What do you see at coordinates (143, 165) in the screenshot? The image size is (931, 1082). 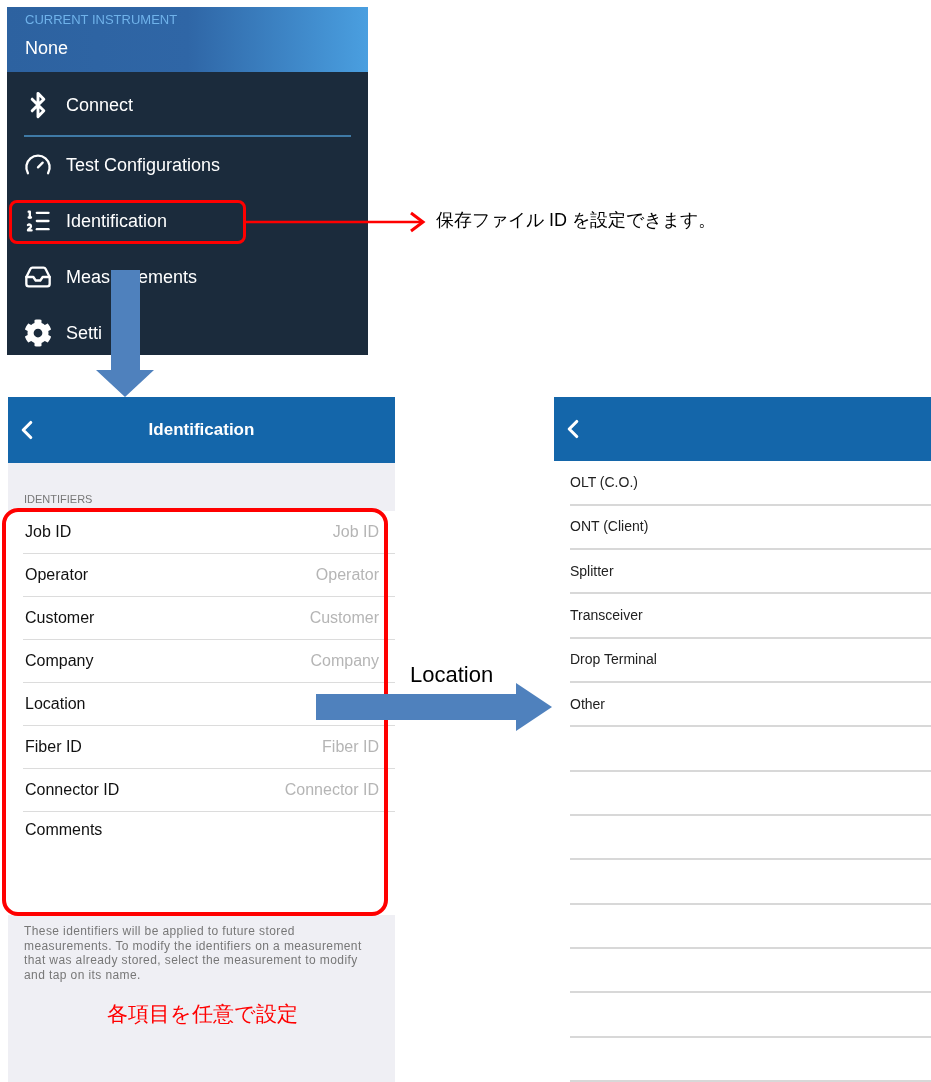 I see `menu-label: Test Configurations` at bounding box center [143, 165].